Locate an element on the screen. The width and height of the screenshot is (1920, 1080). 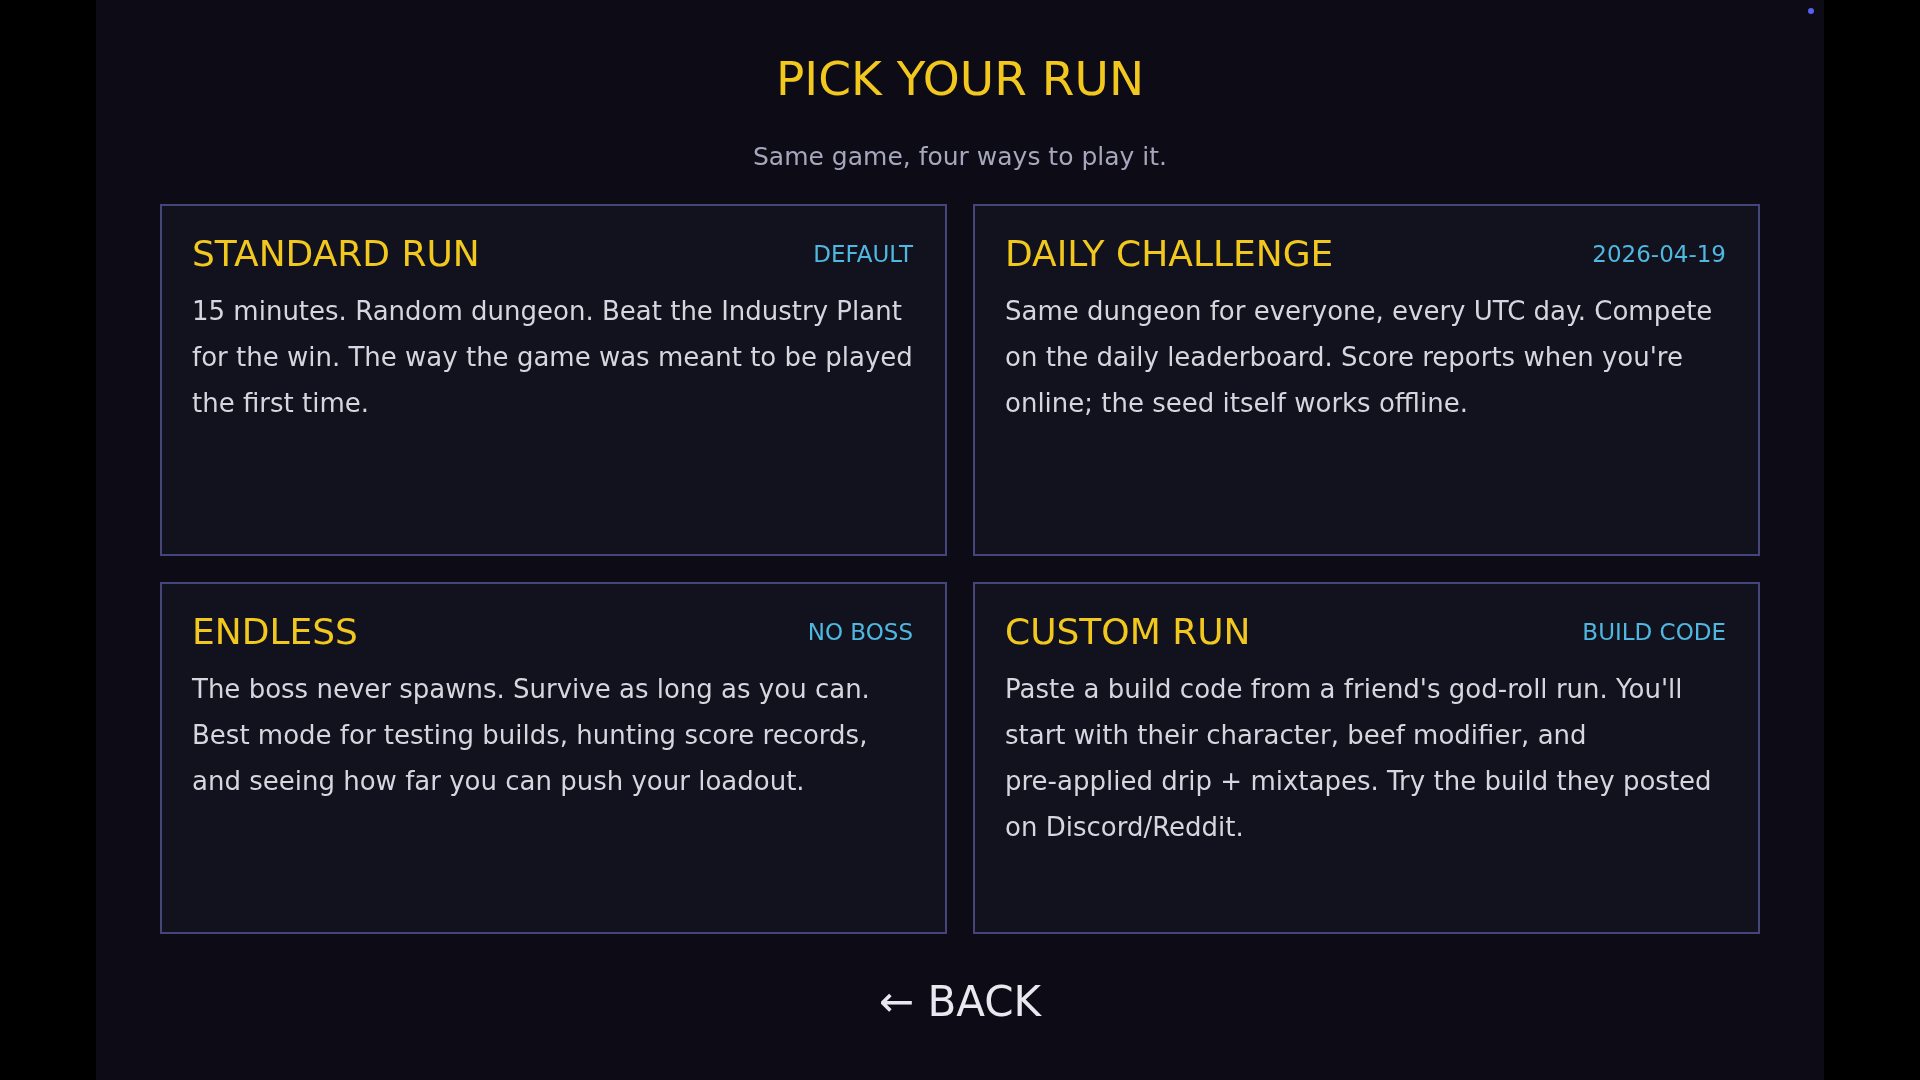
mode-description: 15 minutes. Random dungeon. Beat the Industry Plant for the win. The way the game was meant to be played the first time. is located at coordinates (552, 357).